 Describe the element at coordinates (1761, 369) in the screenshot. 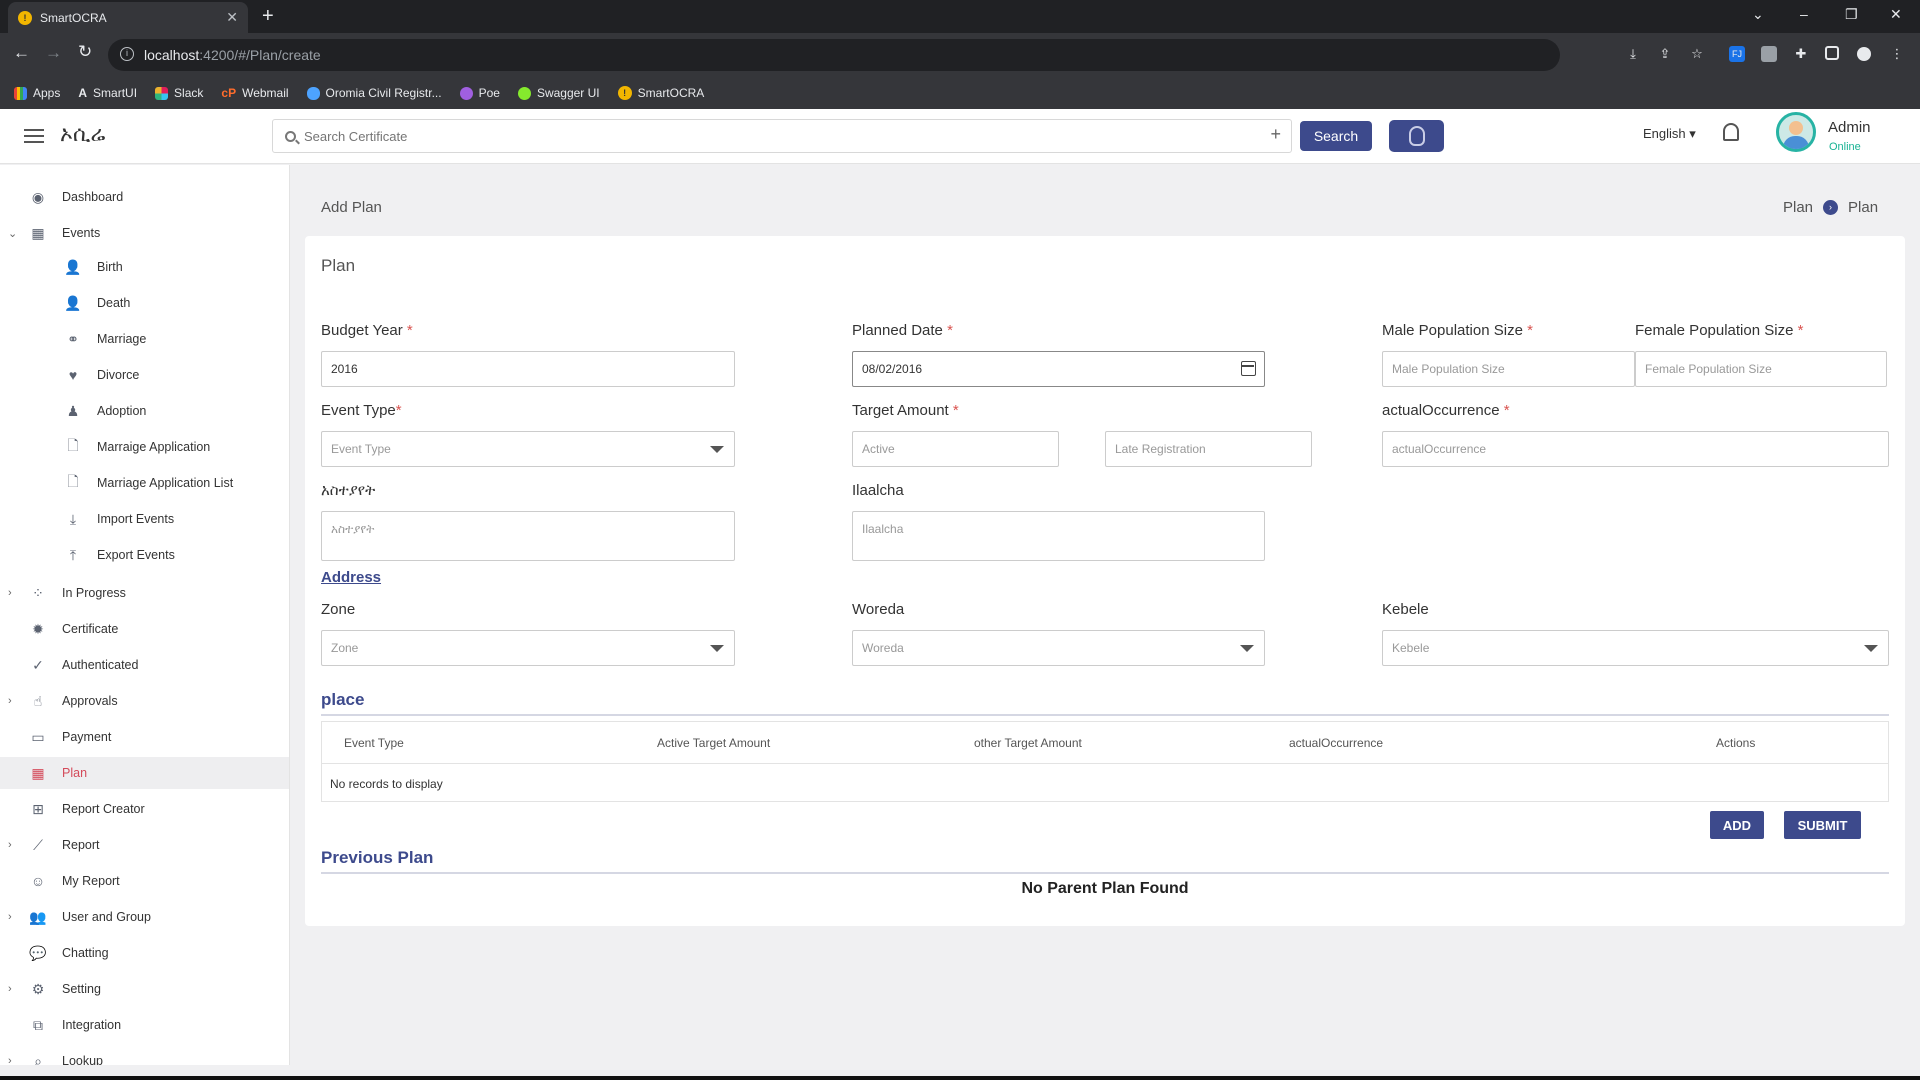

I see `female-population-input: Female Population Size` at that location.